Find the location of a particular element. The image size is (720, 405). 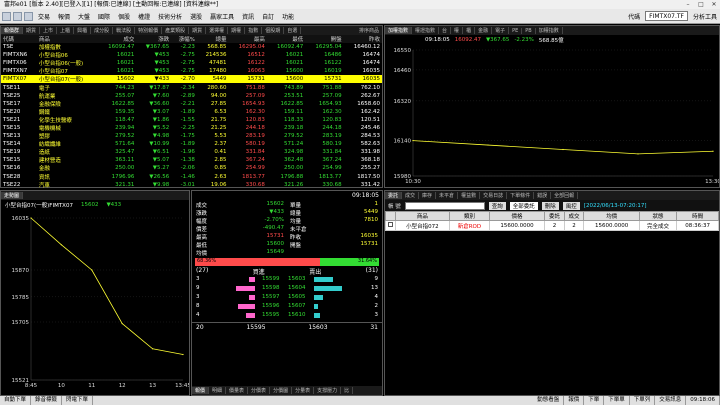

menu-item-warrant: 權證 is located at coordinates (144, 16).